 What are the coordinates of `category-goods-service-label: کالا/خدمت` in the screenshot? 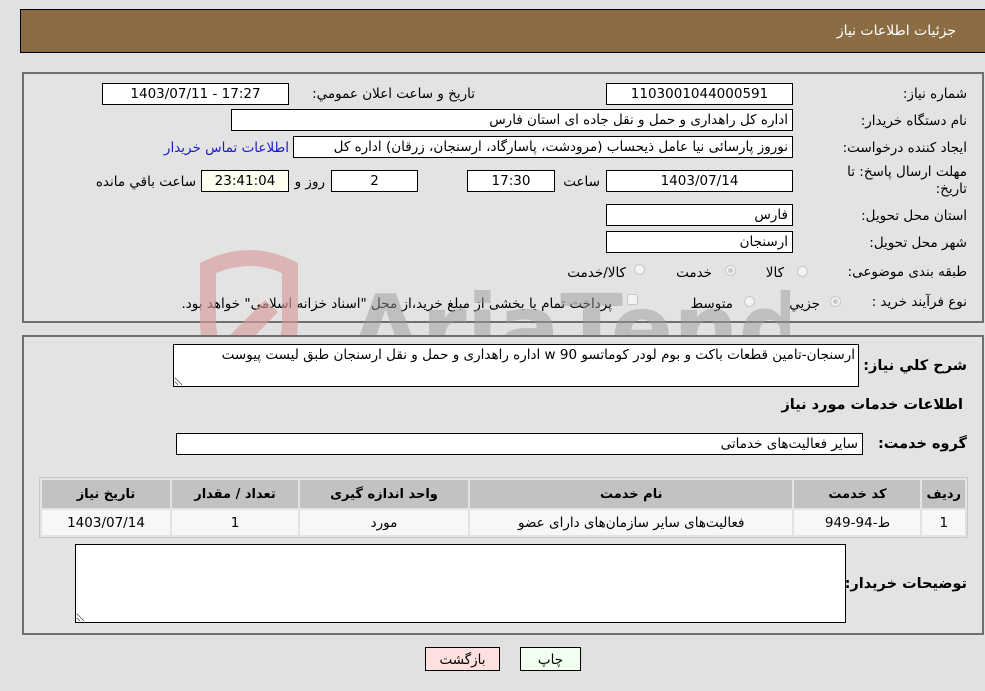 It's located at (596, 273).